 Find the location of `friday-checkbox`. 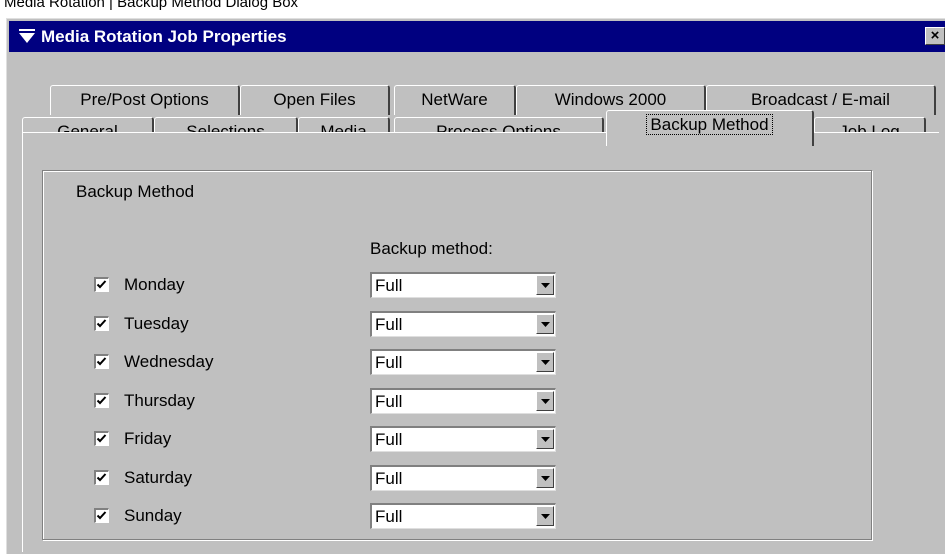

friday-checkbox is located at coordinates (101, 438).